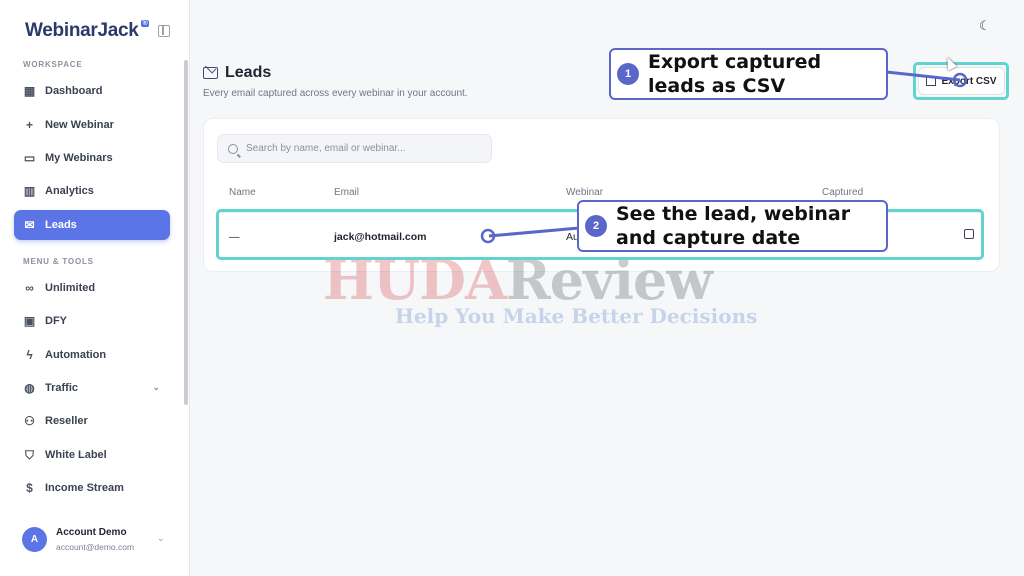  I want to click on logo-badge: ®, so click(145, 23).